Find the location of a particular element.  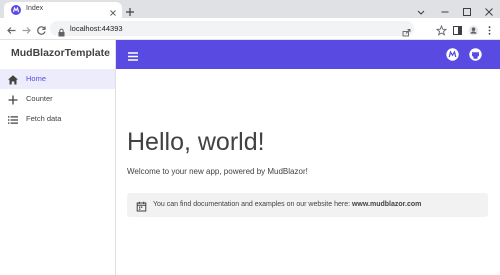

browser-toolbar: localhost:44393 is located at coordinates (250, 29).